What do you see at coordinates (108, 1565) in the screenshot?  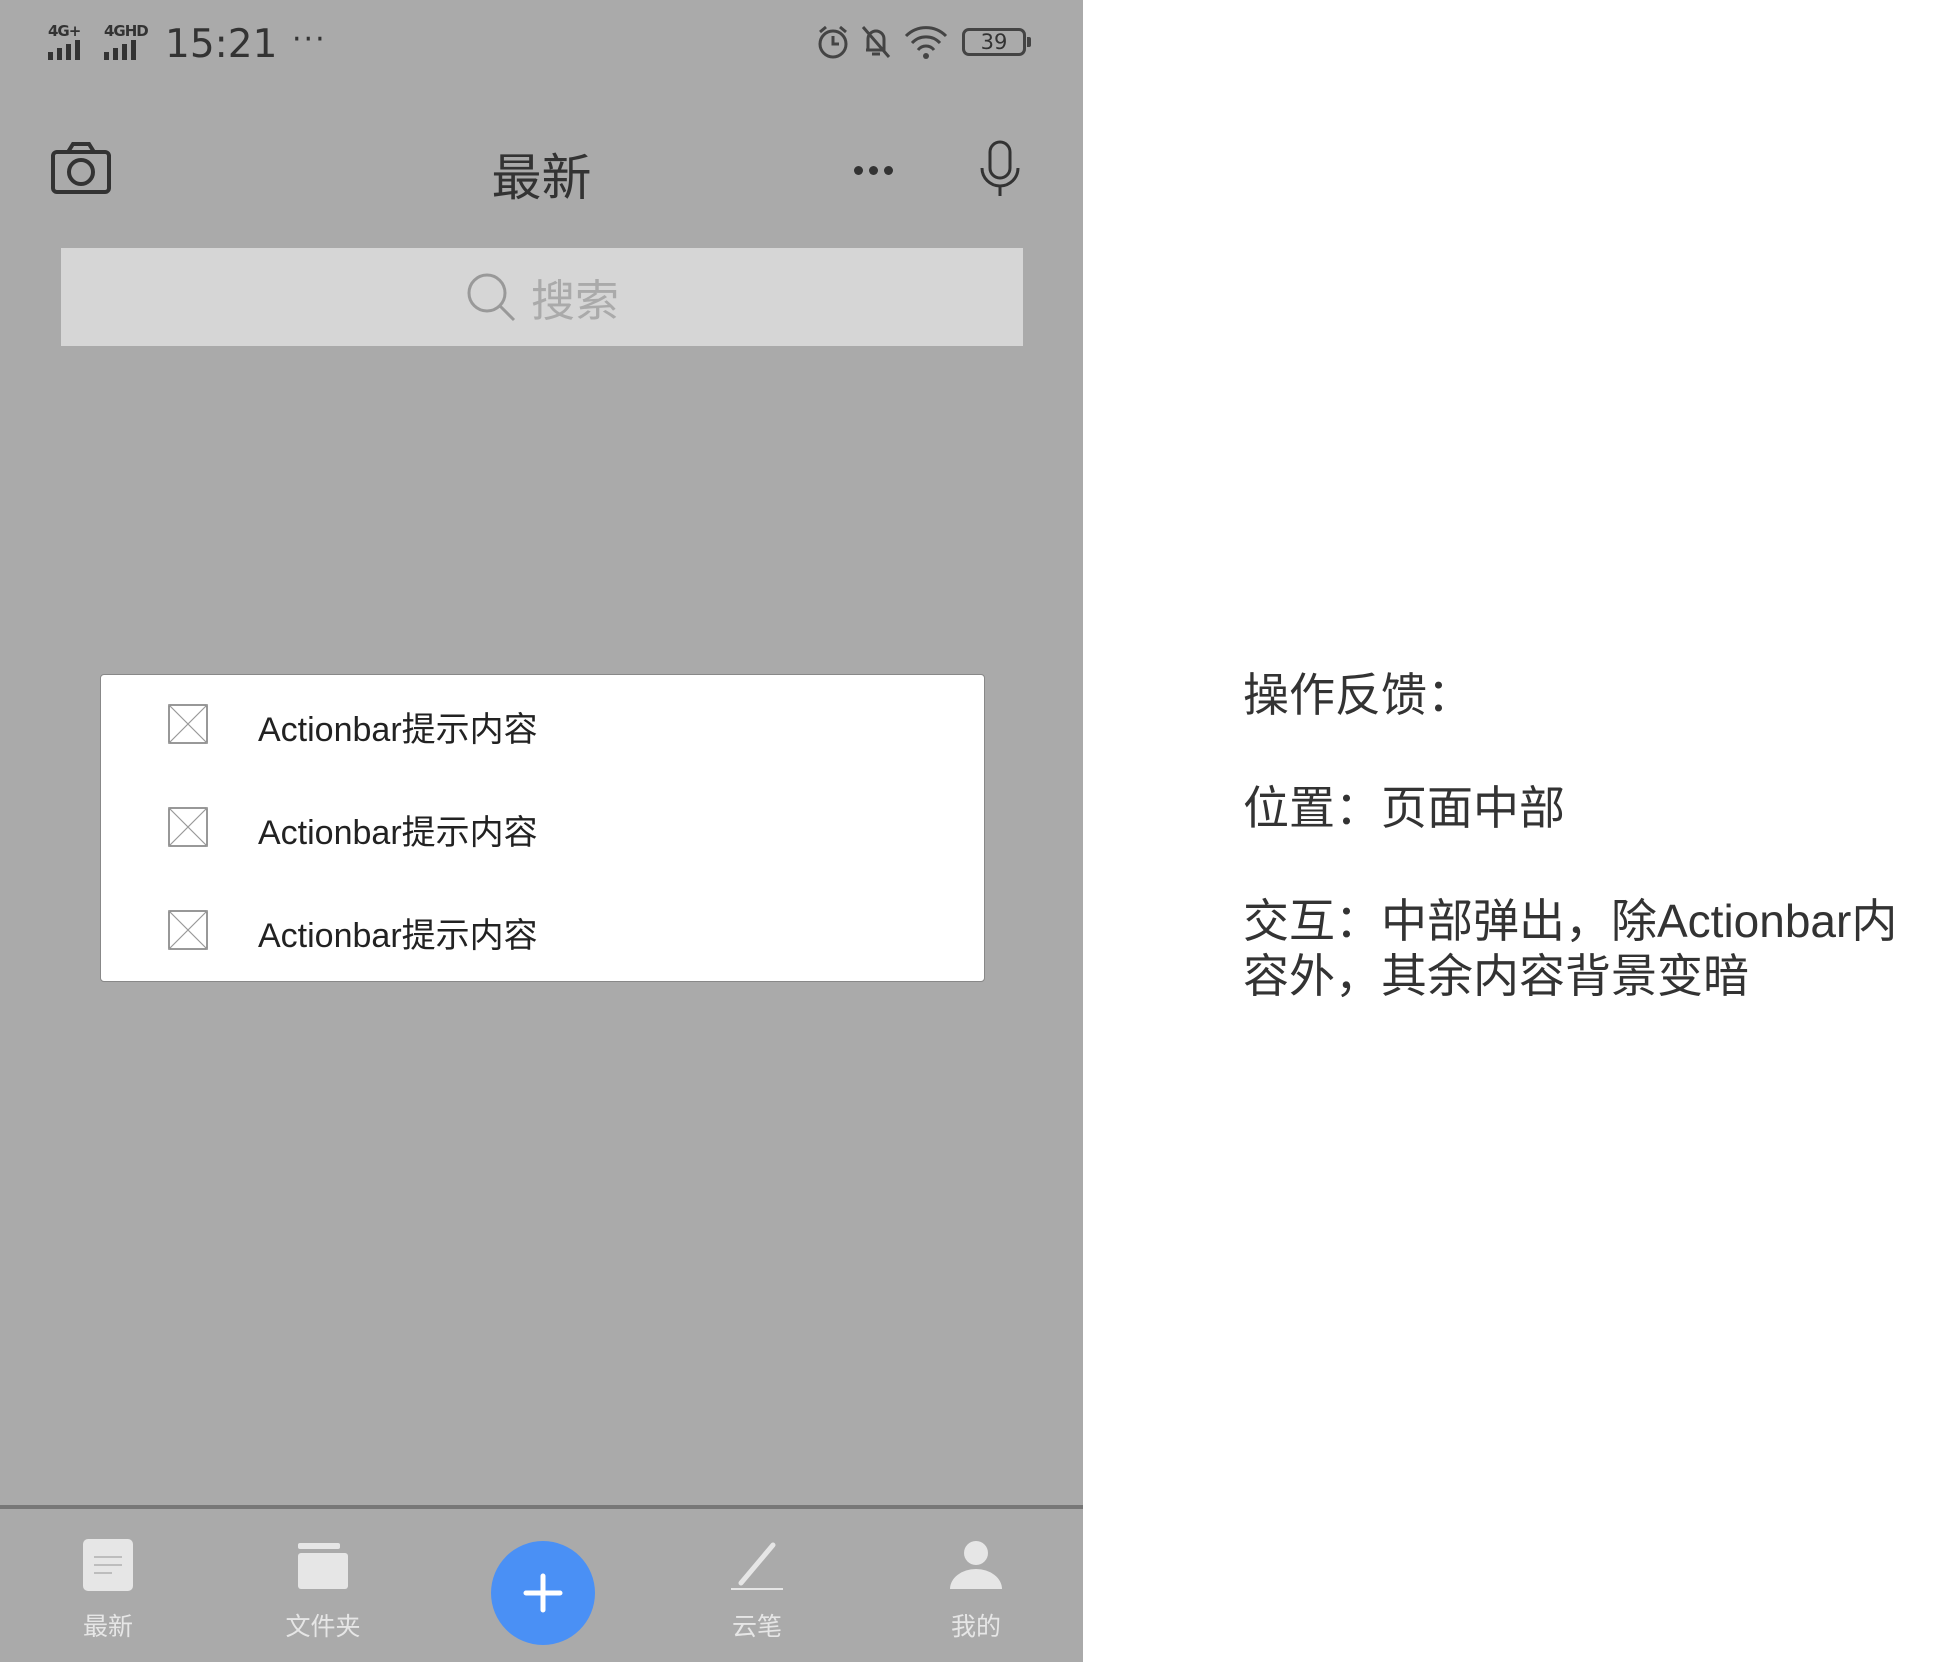 I see `document-icon` at bounding box center [108, 1565].